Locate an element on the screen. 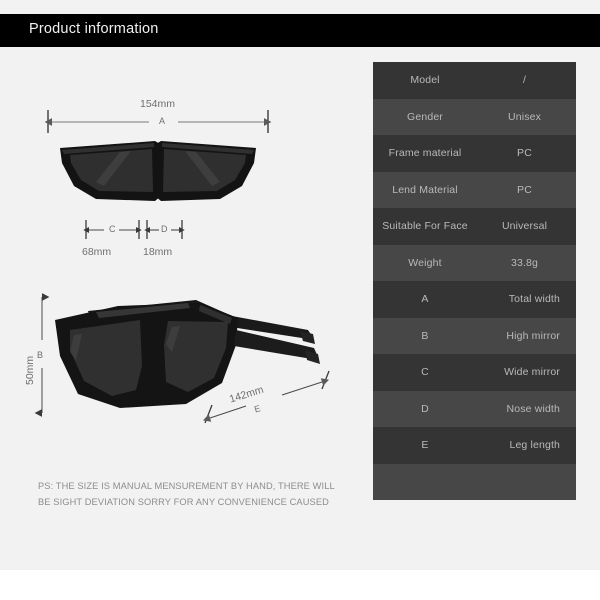 The height and width of the screenshot is (600, 600). dimension-d-value: 18mm is located at coordinates (158, 252).